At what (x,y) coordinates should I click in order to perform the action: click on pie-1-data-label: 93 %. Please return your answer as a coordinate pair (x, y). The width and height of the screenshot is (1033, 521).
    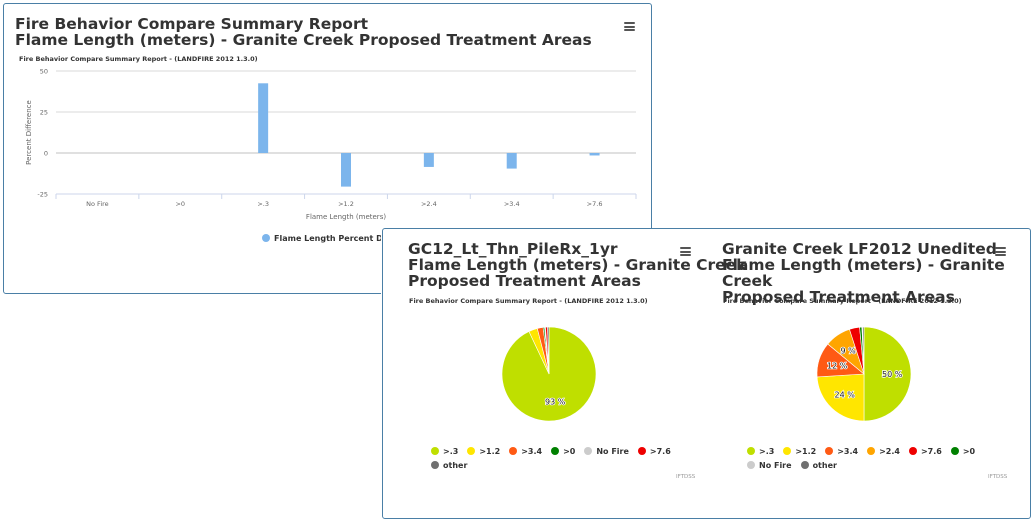
    Looking at the image, I should click on (555, 402).